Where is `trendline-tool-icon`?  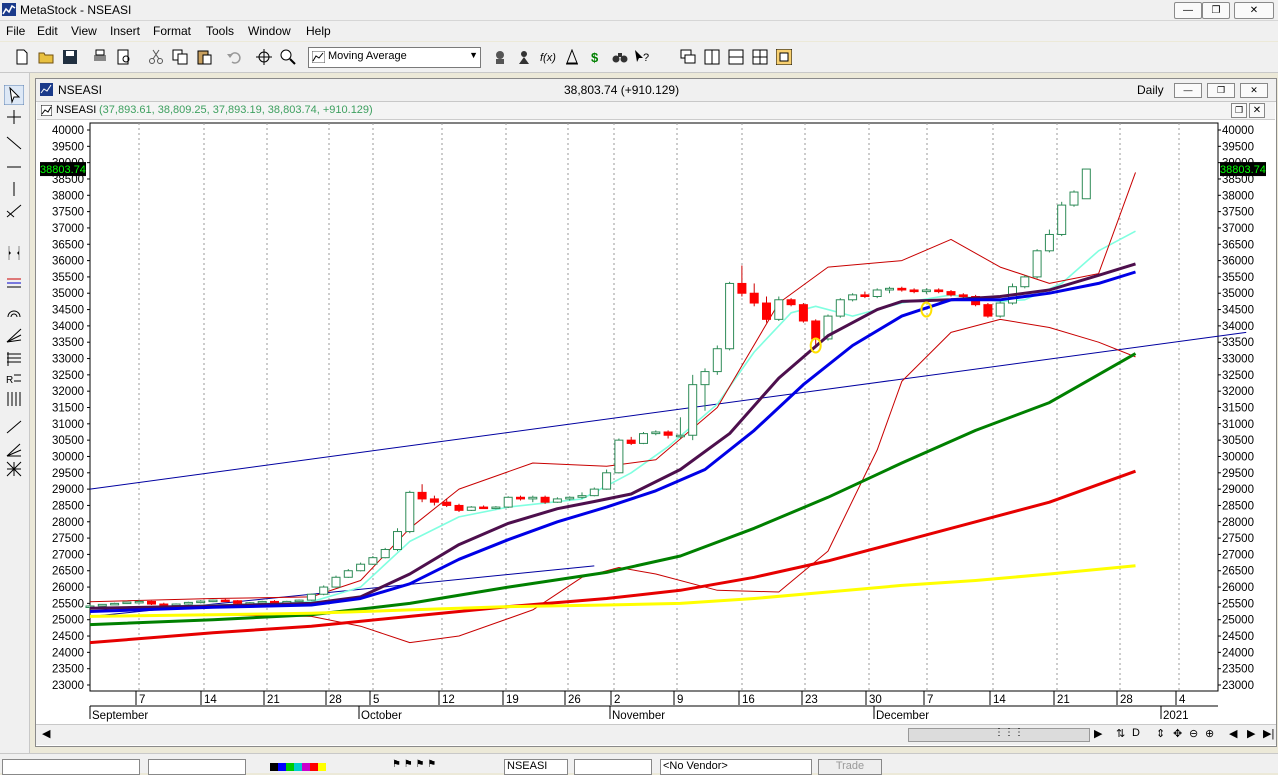
trendline-tool-icon is located at coordinates (14, 143).